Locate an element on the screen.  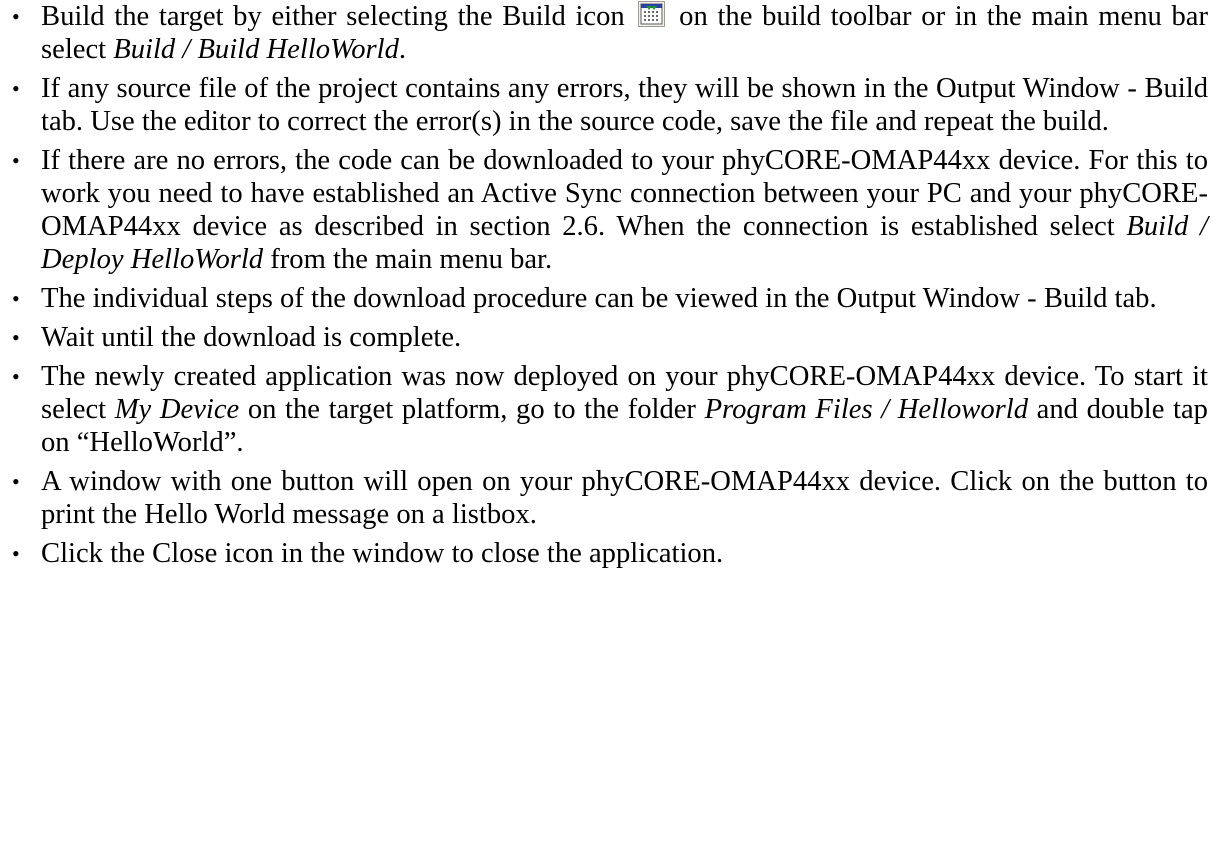
device-name: My Device is located at coordinates (177, 409).